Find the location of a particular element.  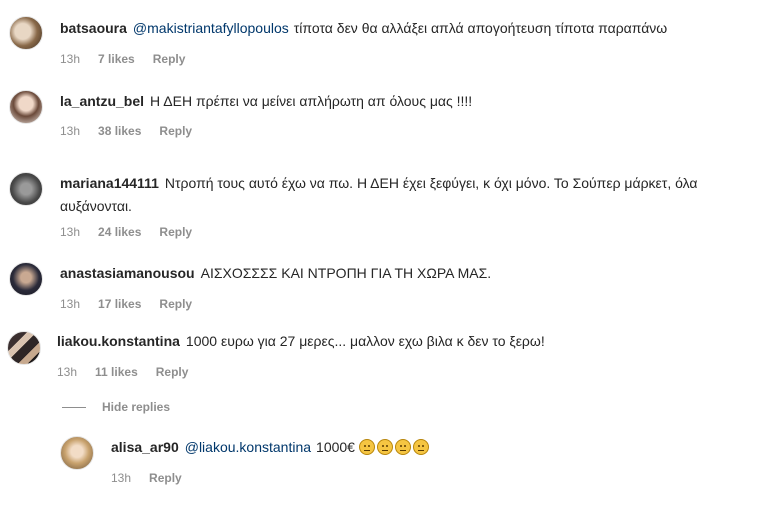

comment-likes: 17 likes is located at coordinates (119, 304).